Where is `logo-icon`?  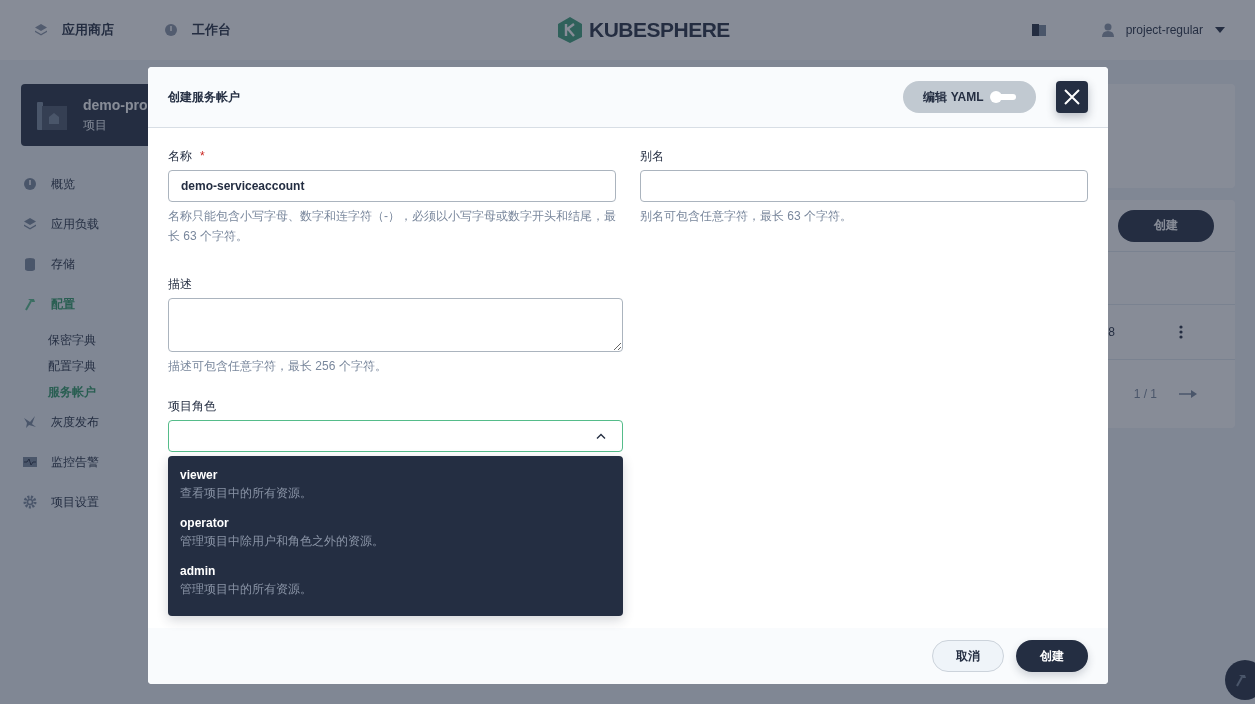
logo-icon is located at coordinates (570, 30).